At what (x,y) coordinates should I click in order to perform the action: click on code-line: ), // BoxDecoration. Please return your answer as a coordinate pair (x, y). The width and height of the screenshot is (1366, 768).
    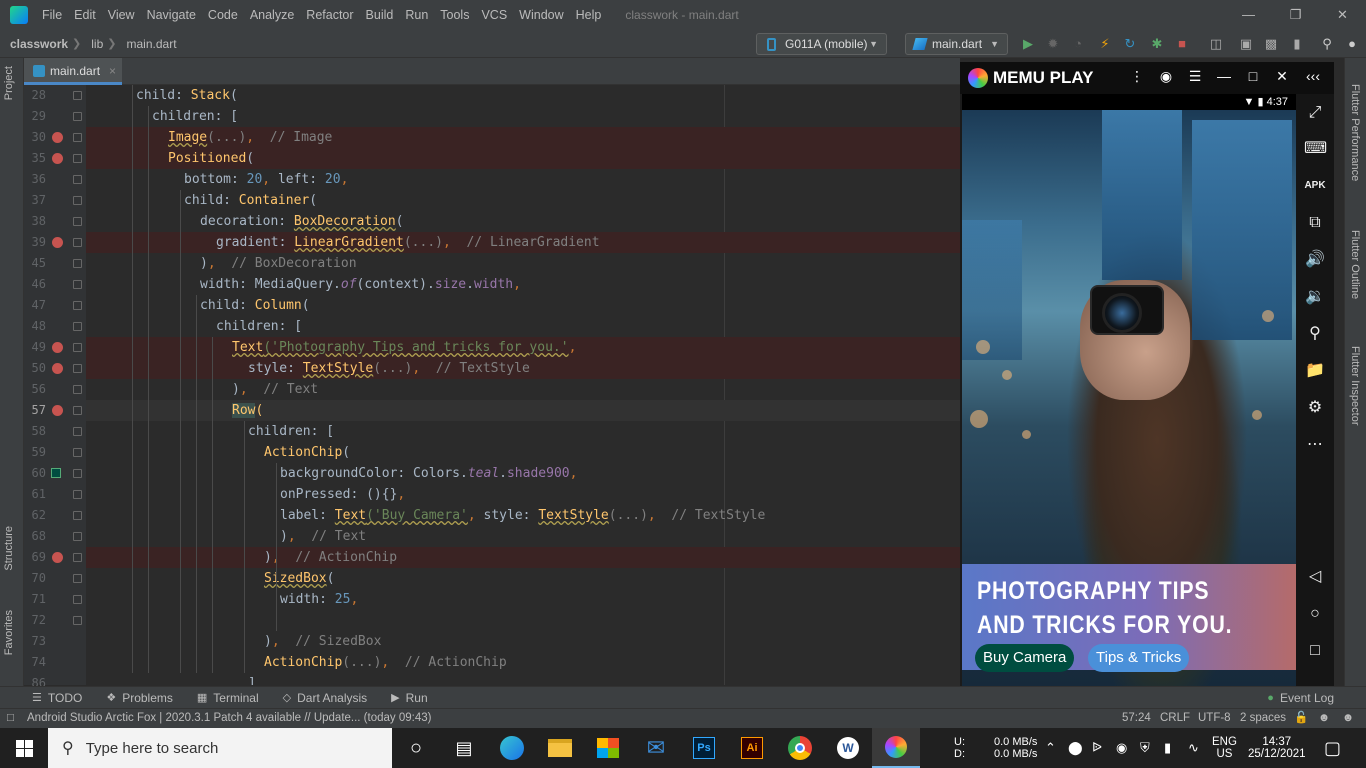
    Looking at the image, I should click on (523, 263).